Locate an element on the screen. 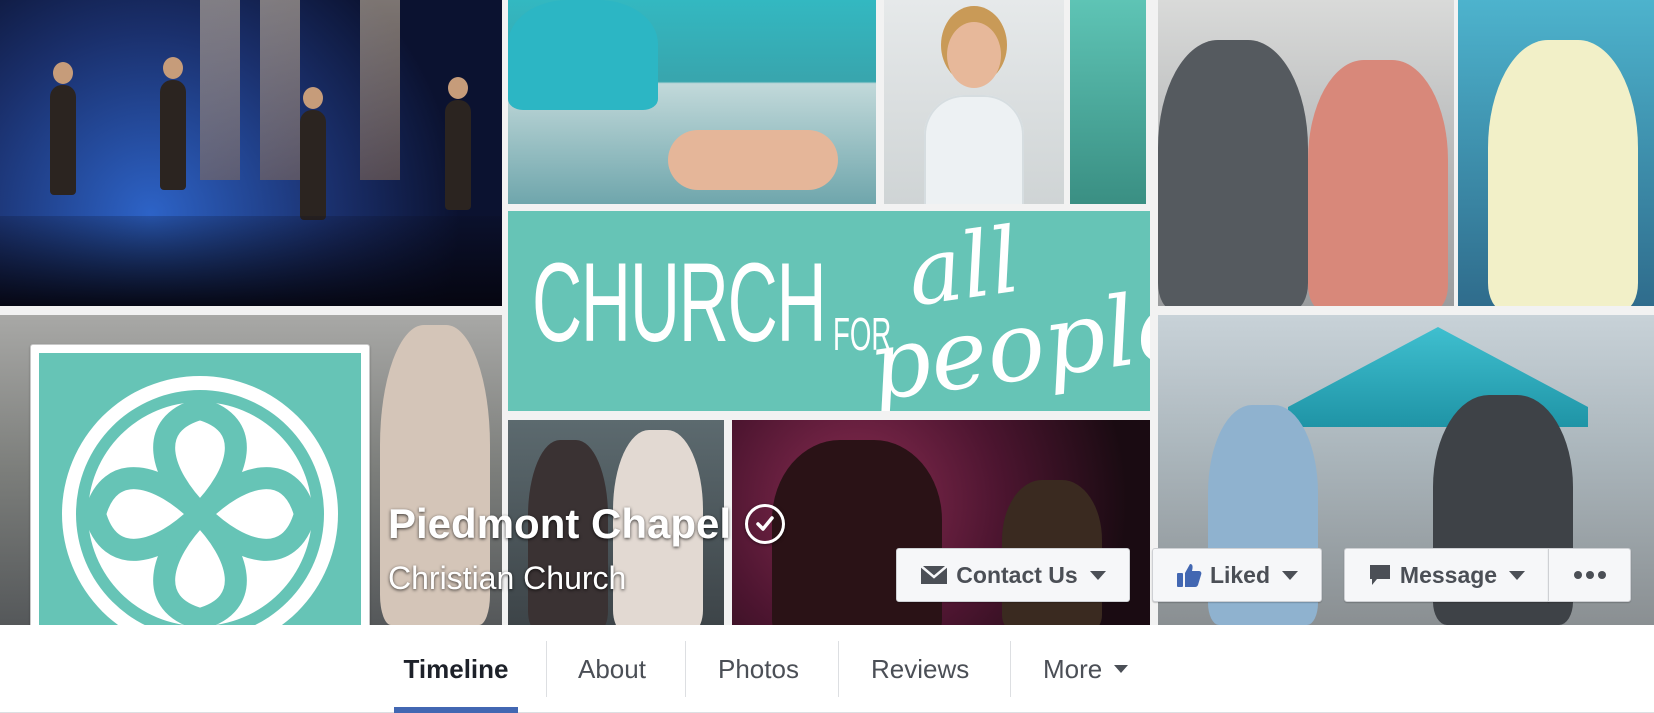 The width and height of the screenshot is (1654, 713). baptized-figure is located at coordinates (753, 160).